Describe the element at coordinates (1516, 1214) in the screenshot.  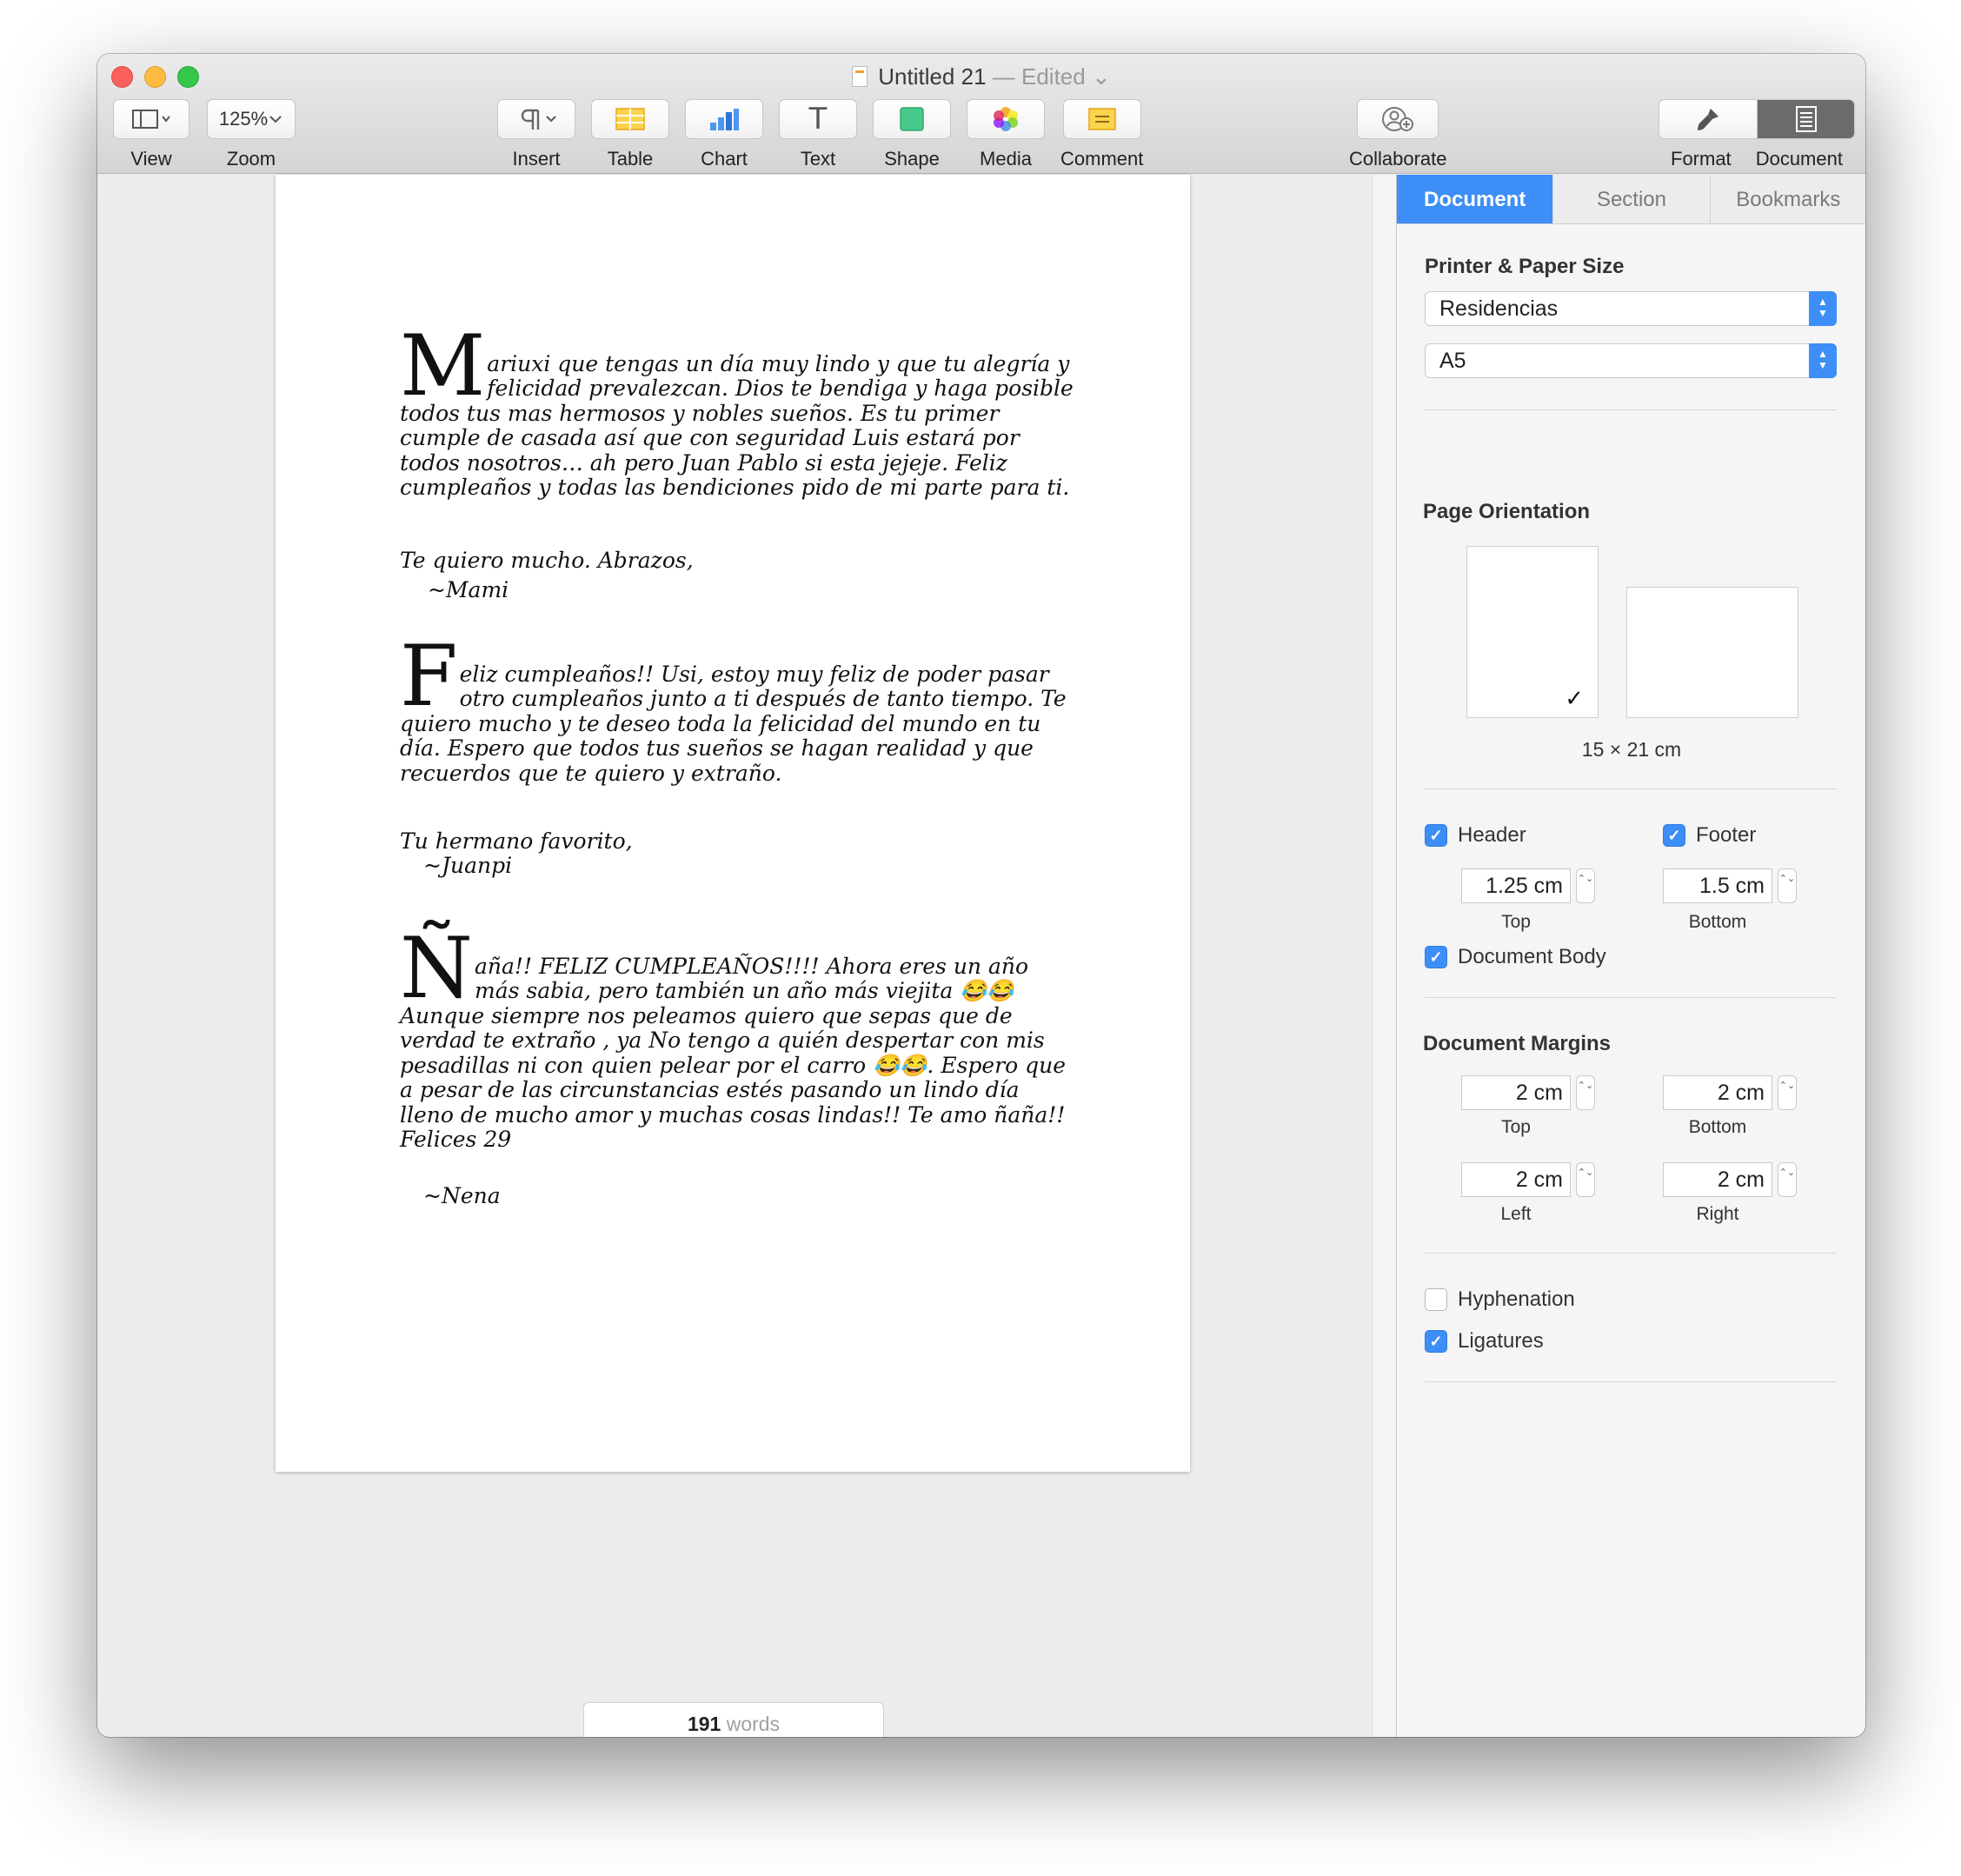
I see `margin-left-label: Left` at that location.